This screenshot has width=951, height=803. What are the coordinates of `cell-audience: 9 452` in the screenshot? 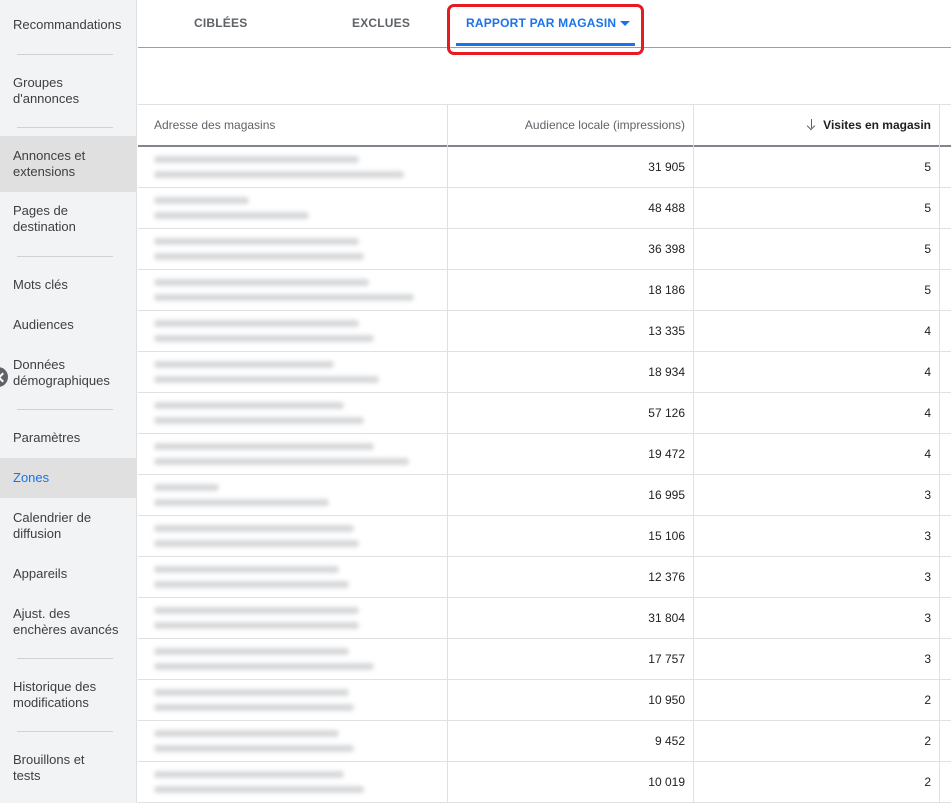 It's located at (669, 741).